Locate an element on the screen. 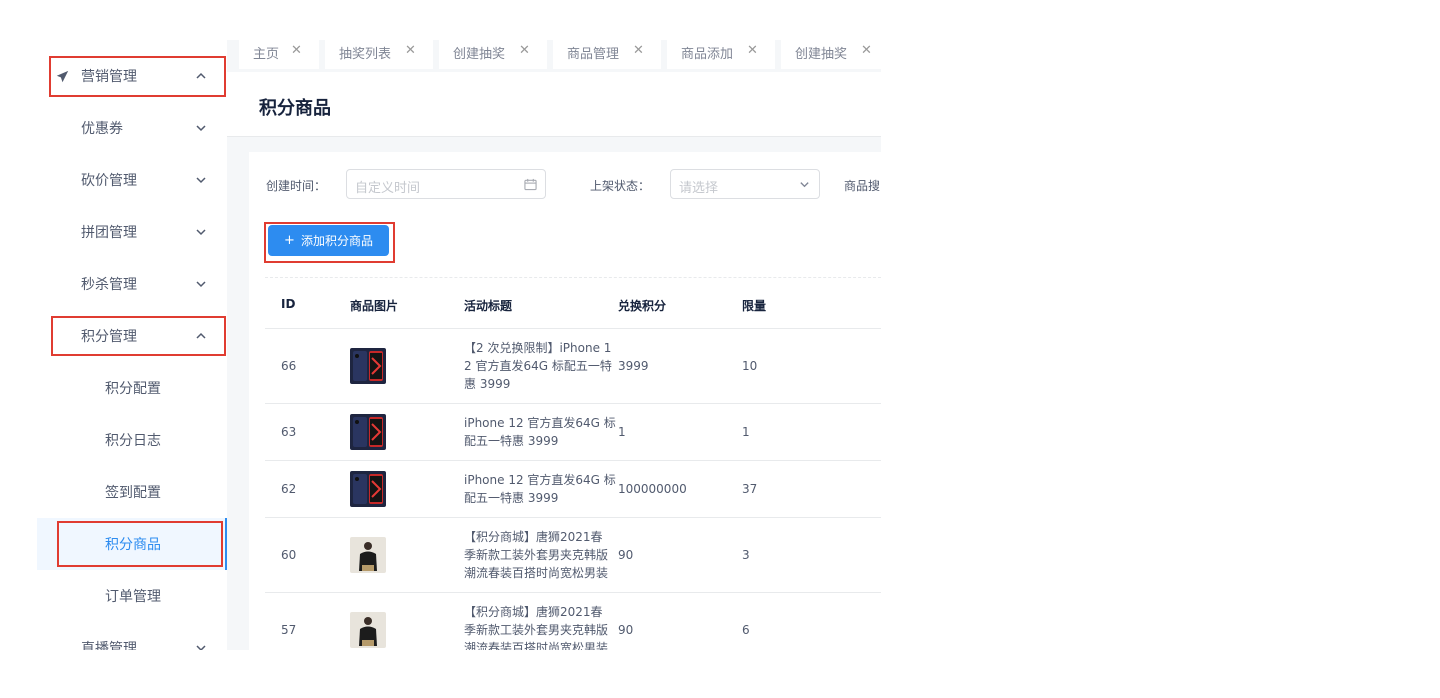 The width and height of the screenshot is (1440, 698). column-header-id: ID is located at coordinates (288, 304).